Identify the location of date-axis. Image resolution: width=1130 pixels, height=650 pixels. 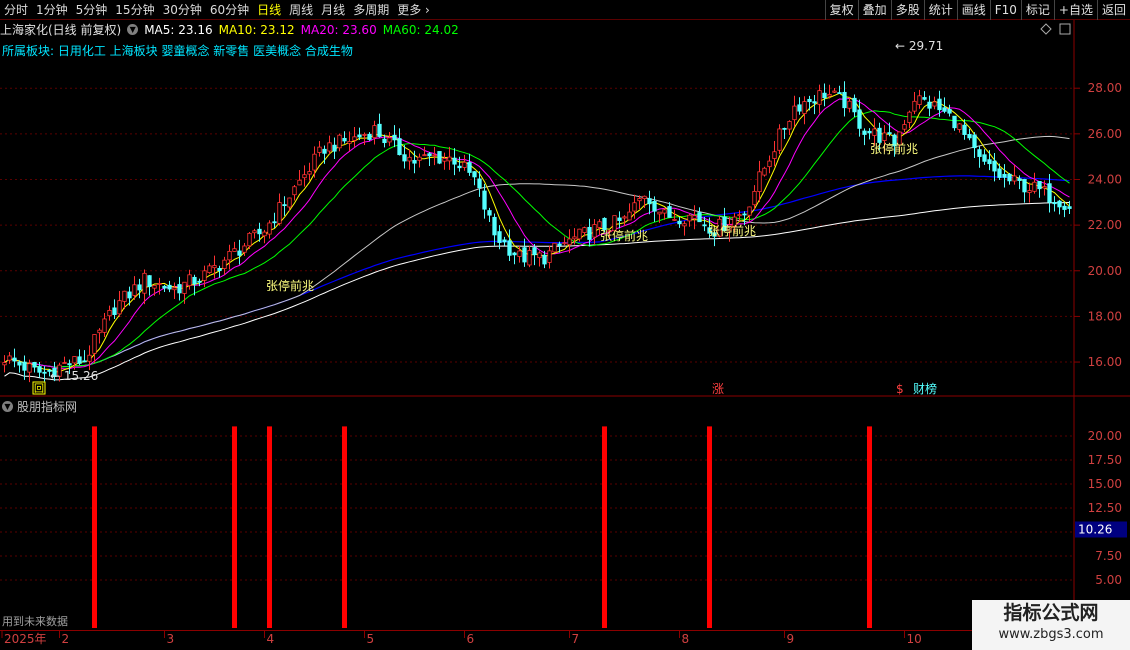
(537, 640).